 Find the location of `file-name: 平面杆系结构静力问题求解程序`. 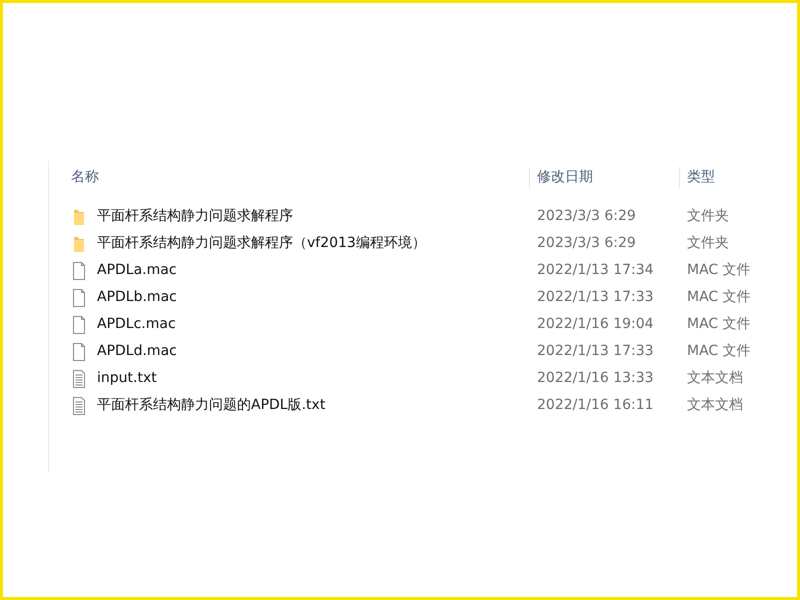

file-name: 平面杆系结构静力问题求解程序 is located at coordinates (195, 216).